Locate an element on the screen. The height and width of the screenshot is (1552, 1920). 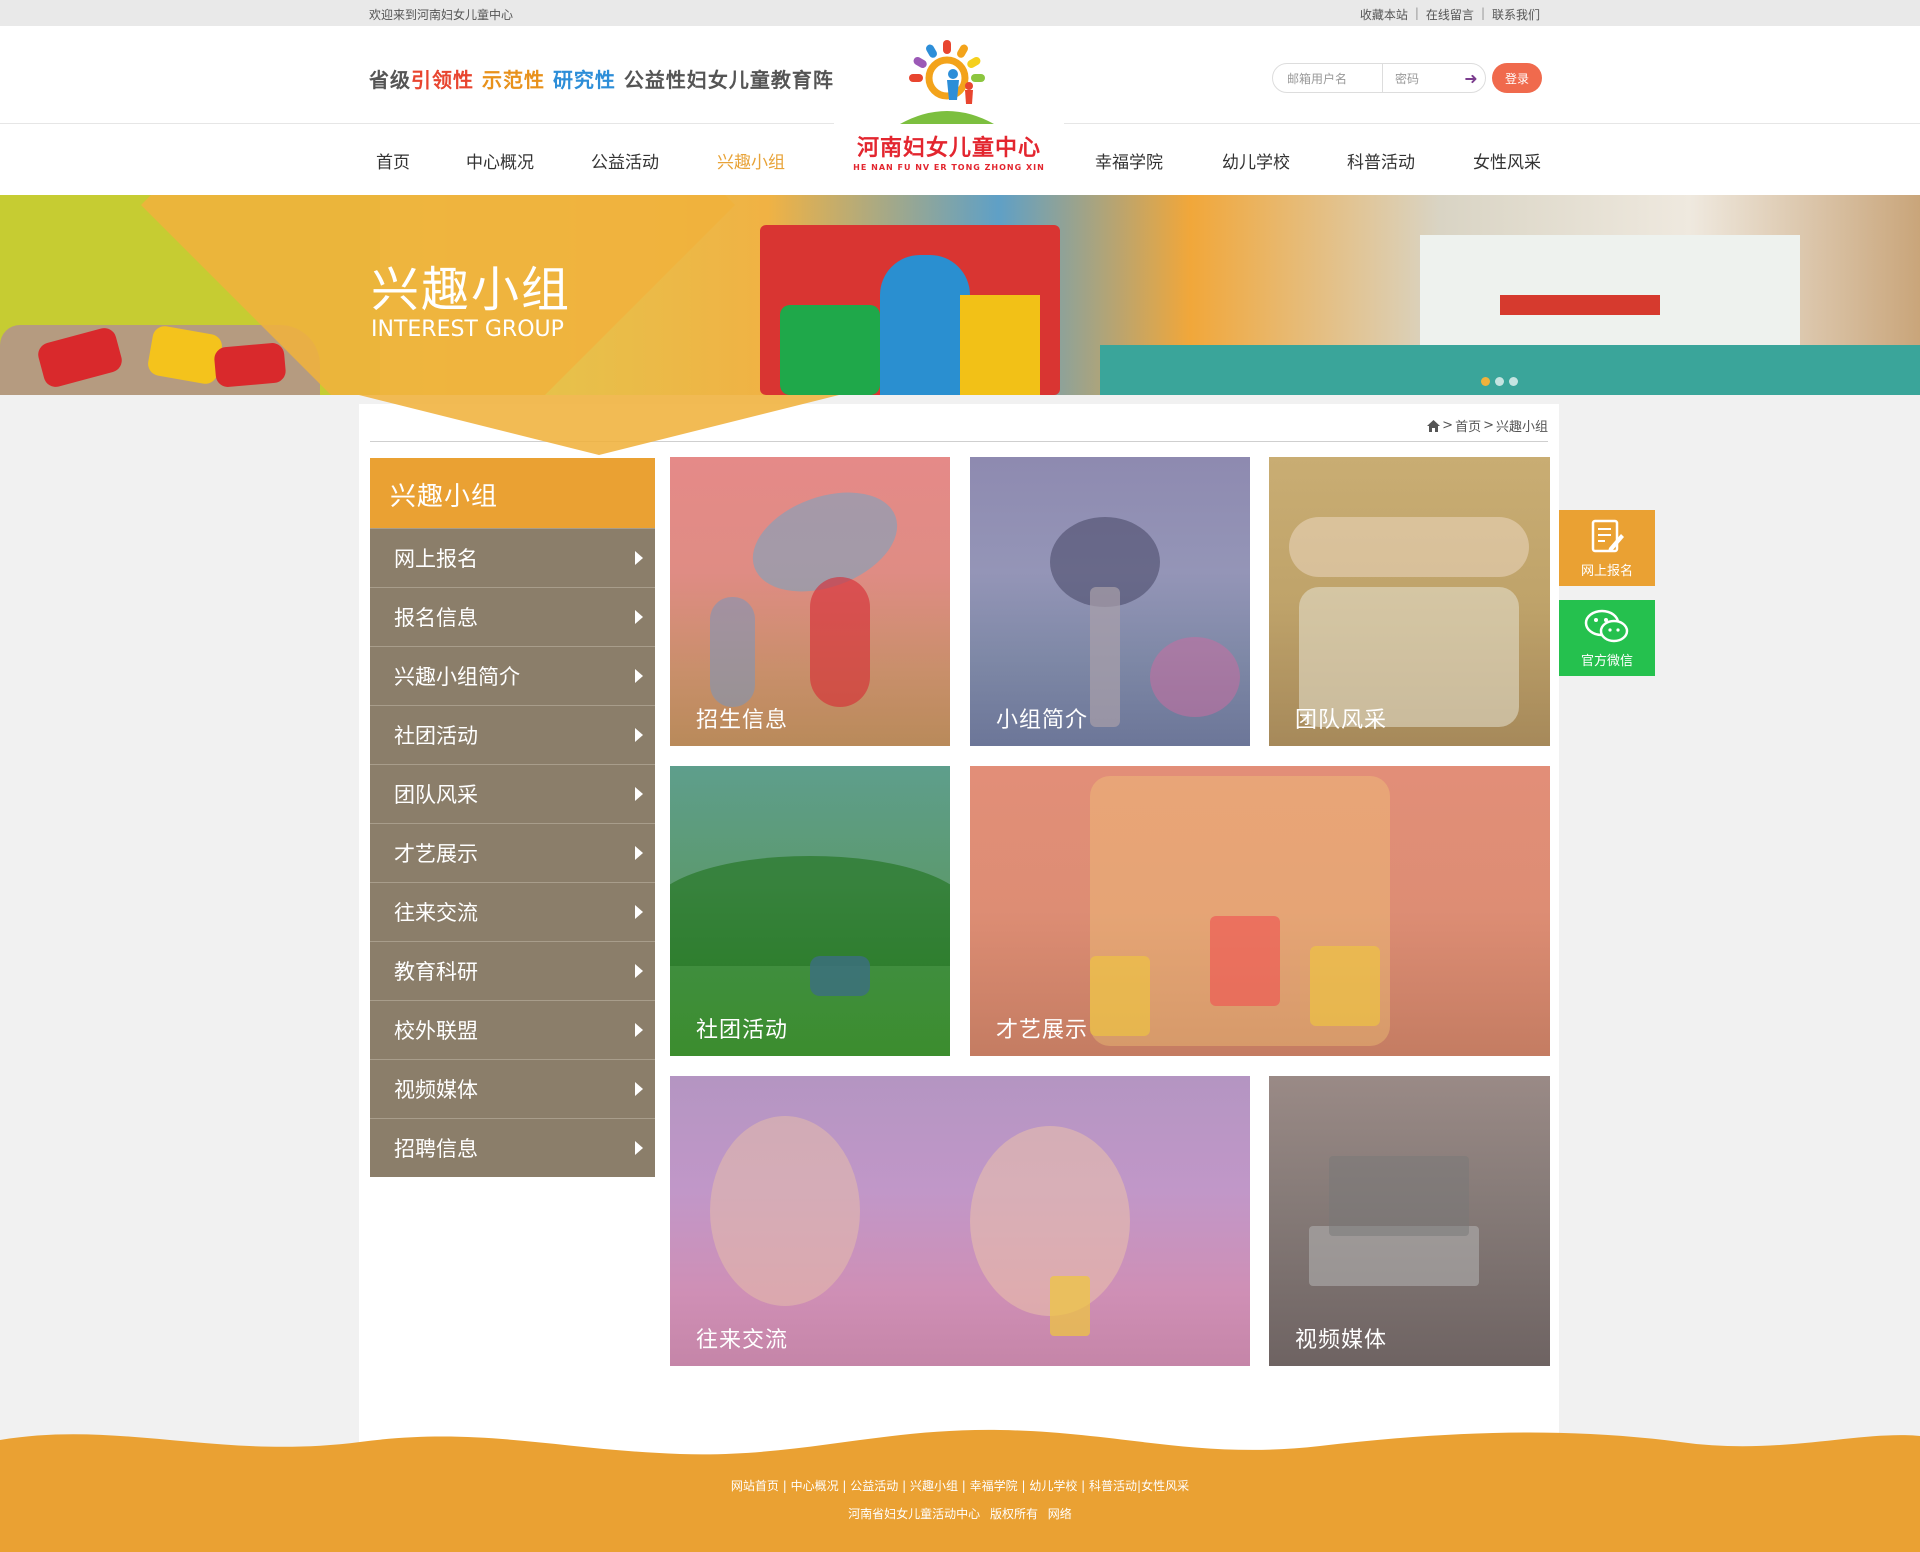
banner-subtitle: INTEREST GROUP is located at coordinates (467, 329).